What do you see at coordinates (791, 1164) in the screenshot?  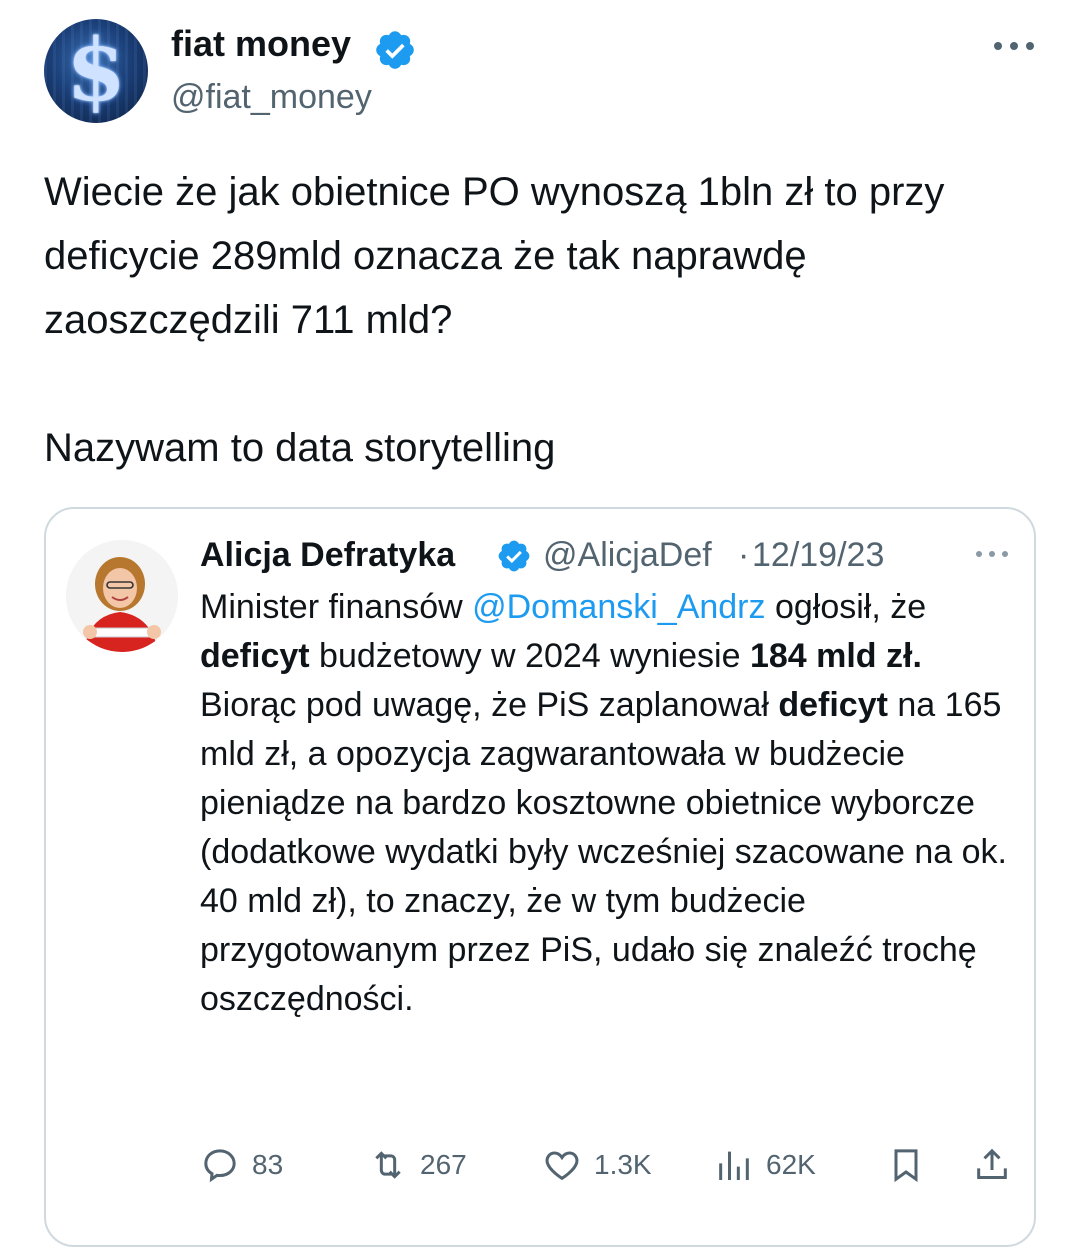 I see `views-count: 62K` at bounding box center [791, 1164].